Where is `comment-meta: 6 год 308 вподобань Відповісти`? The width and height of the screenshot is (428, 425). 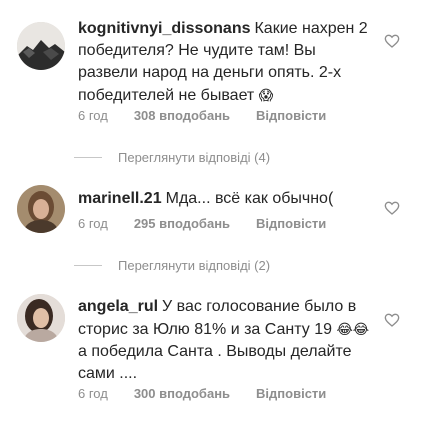 comment-meta: 6 год 308 вподобань Відповісти is located at coordinates (215, 115).